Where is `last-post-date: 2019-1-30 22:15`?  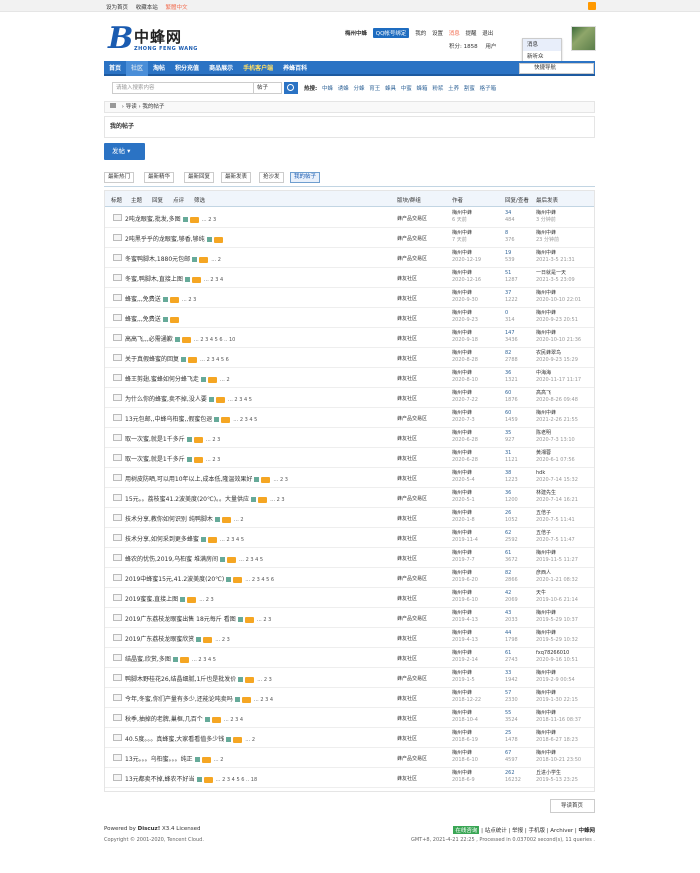 last-post-date: 2019-1-30 22:15 is located at coordinates (557, 700).